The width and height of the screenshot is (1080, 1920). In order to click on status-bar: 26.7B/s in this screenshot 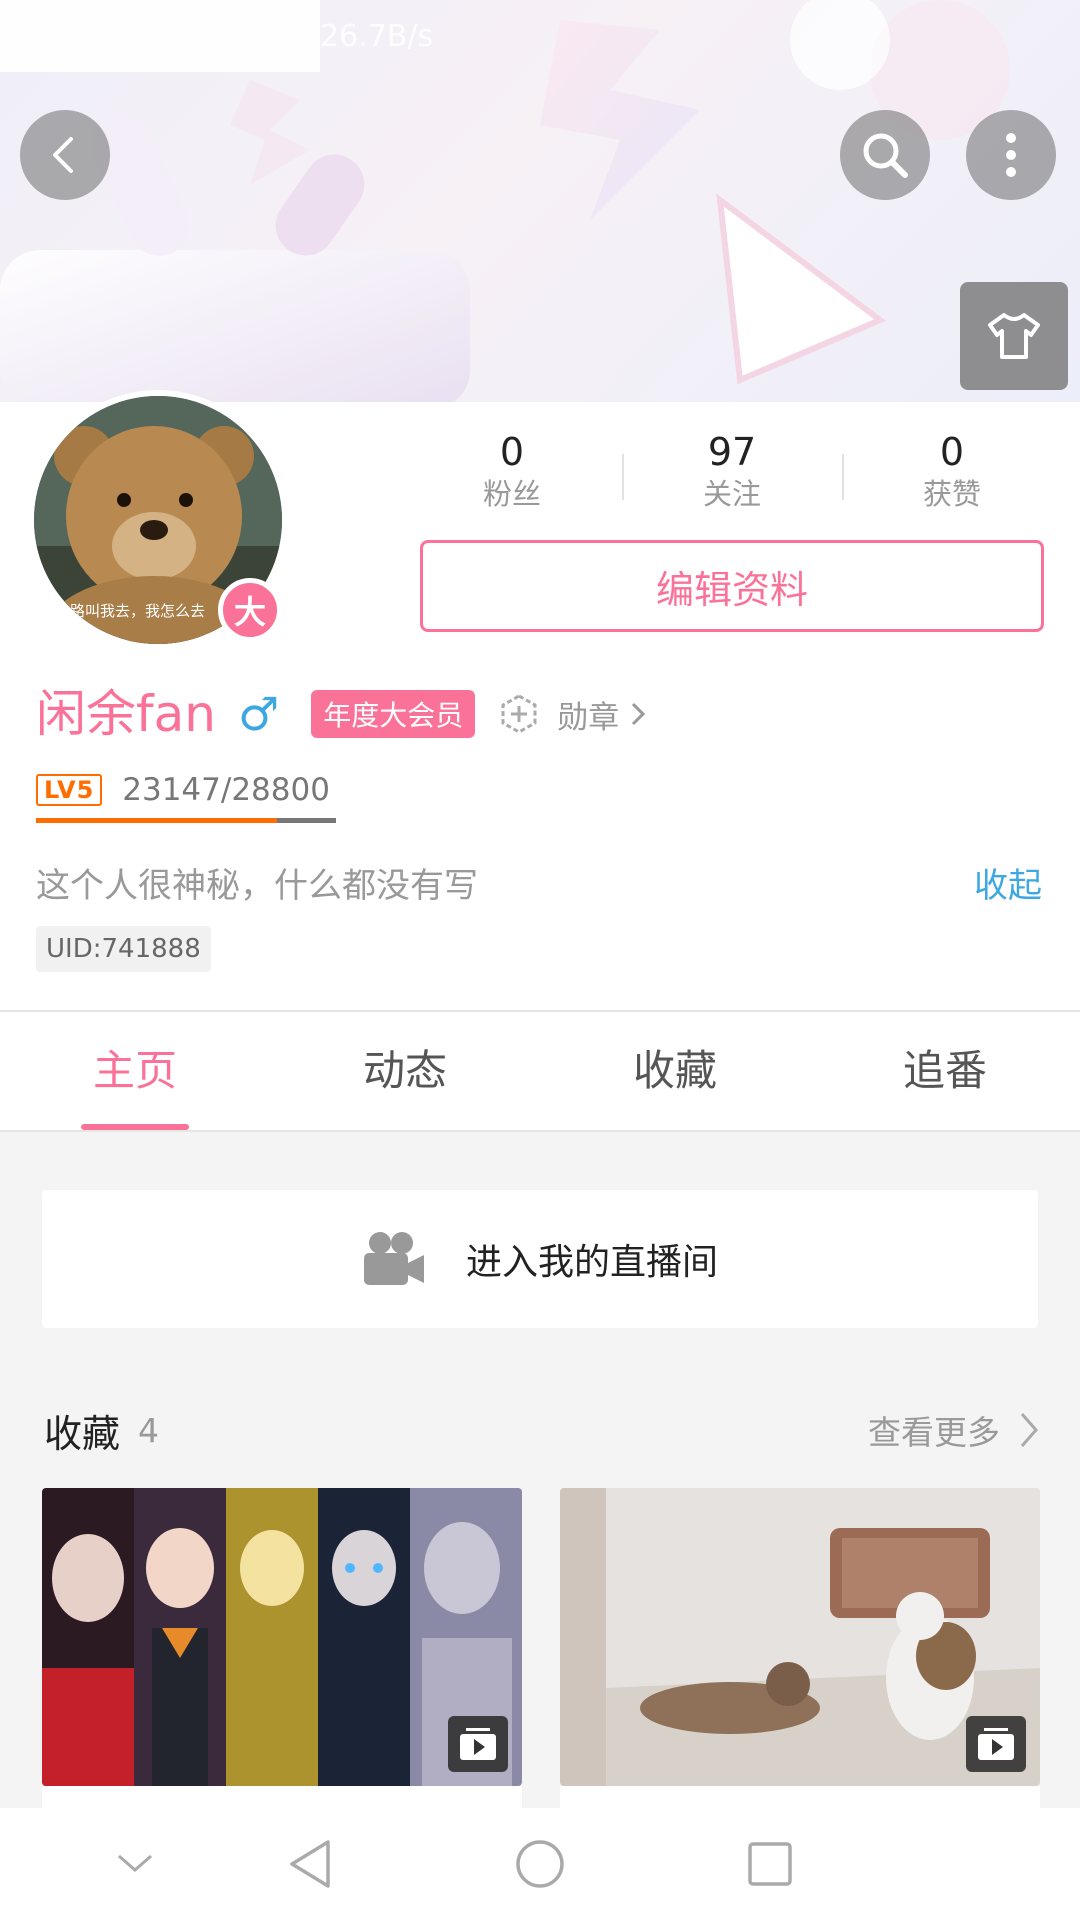, I will do `click(540, 36)`.